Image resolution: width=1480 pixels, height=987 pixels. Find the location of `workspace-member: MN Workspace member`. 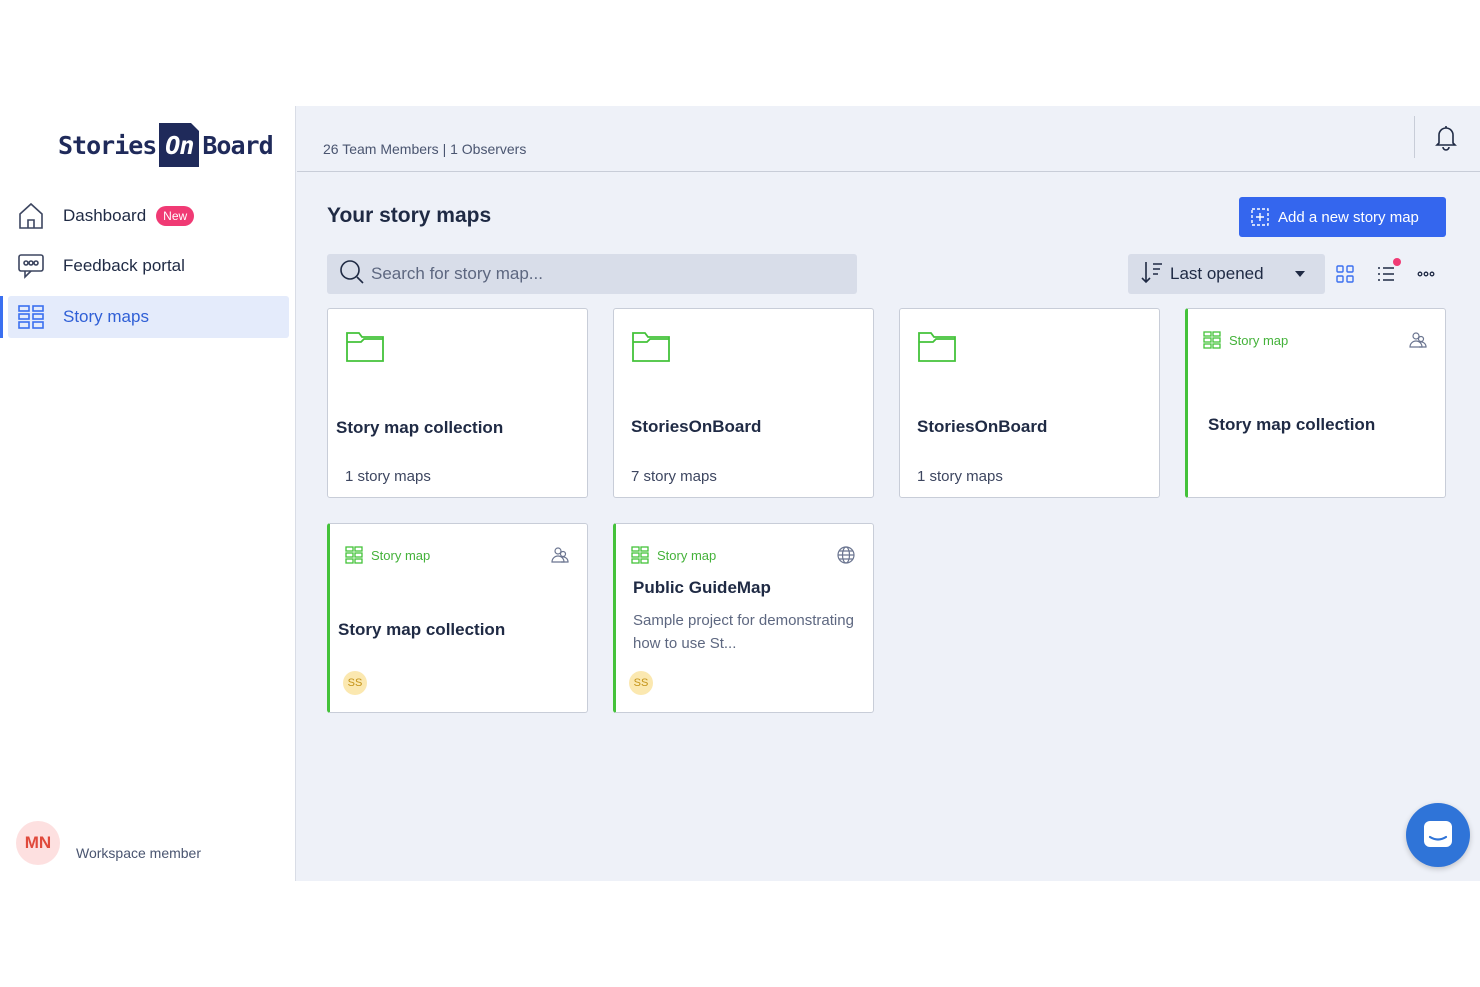

workspace-member: MN Workspace member is located at coordinates (108, 843).